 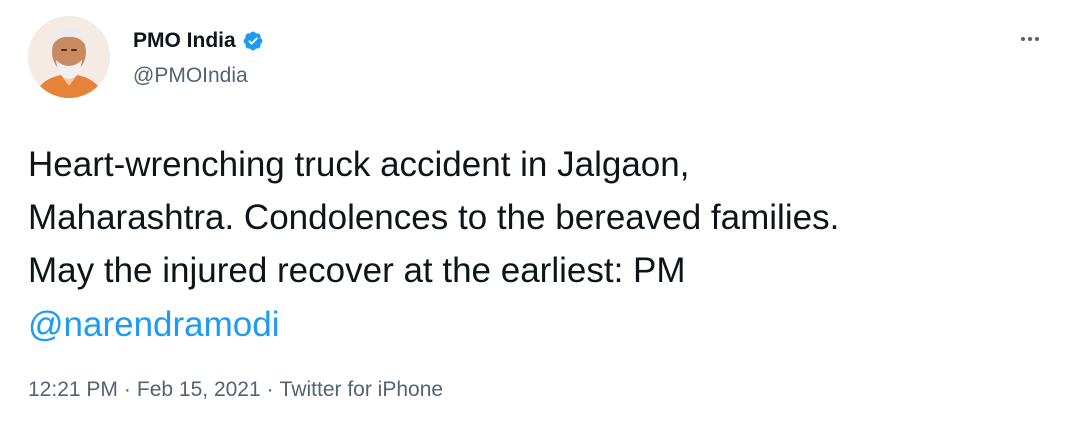 I want to click on author-display-name: PMO India, so click(x=184, y=41).